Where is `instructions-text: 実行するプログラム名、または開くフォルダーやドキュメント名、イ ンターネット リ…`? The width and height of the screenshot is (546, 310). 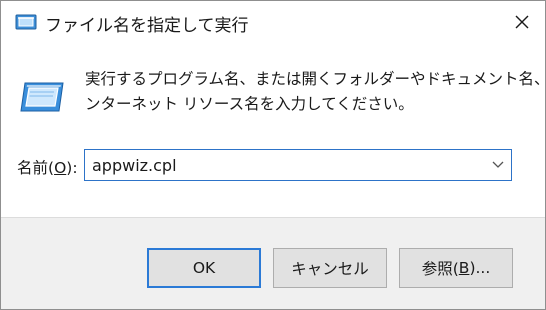
instructions-text: 実行するプログラム名、または開くフォルダーやドキュメント名、イ ンターネット リ… is located at coordinates (315, 92).